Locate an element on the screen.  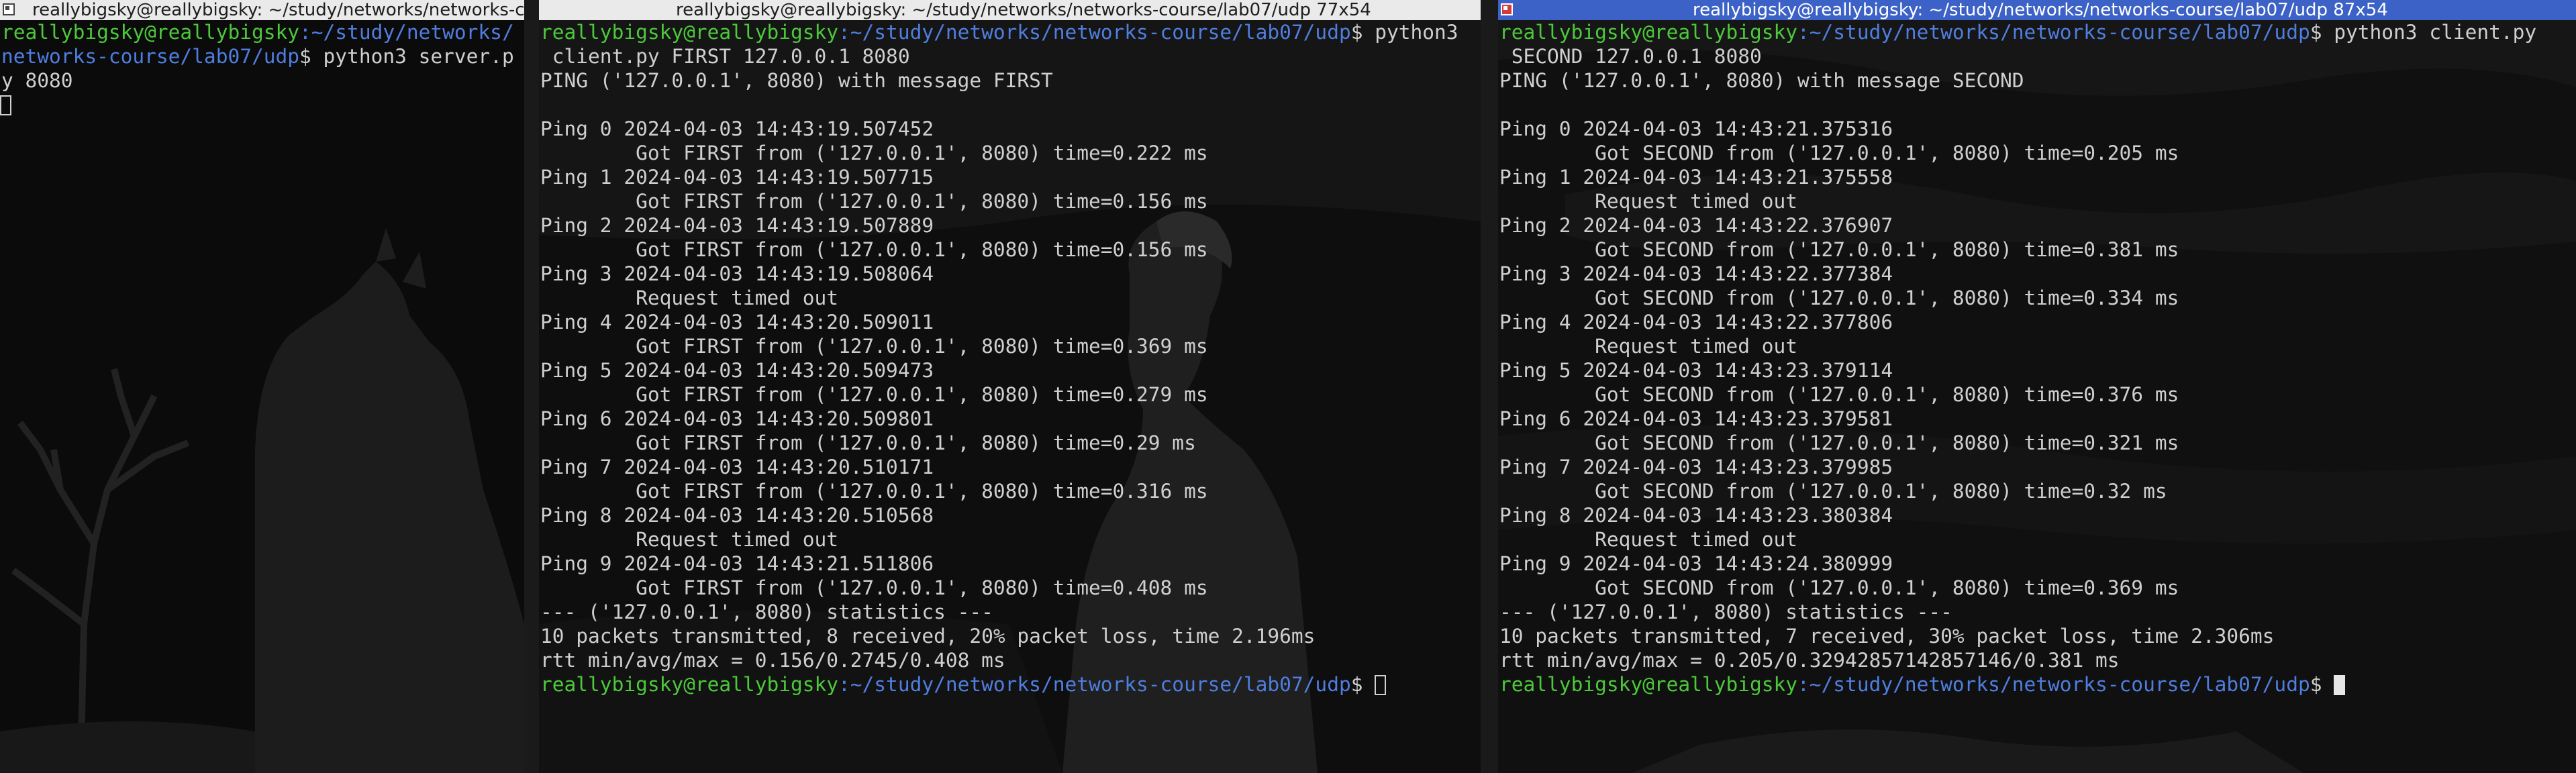
line-text: Ping 4 2024-04-03 14:43:20.509011 is located at coordinates (737, 322).